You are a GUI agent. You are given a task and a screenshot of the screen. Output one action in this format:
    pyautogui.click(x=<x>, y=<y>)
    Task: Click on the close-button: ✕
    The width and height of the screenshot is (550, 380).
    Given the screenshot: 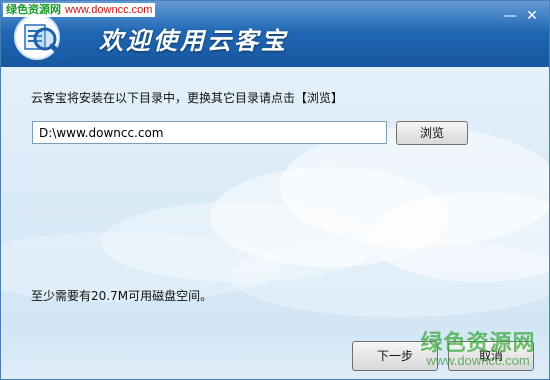 What is the action you would take?
    pyautogui.click(x=532, y=16)
    